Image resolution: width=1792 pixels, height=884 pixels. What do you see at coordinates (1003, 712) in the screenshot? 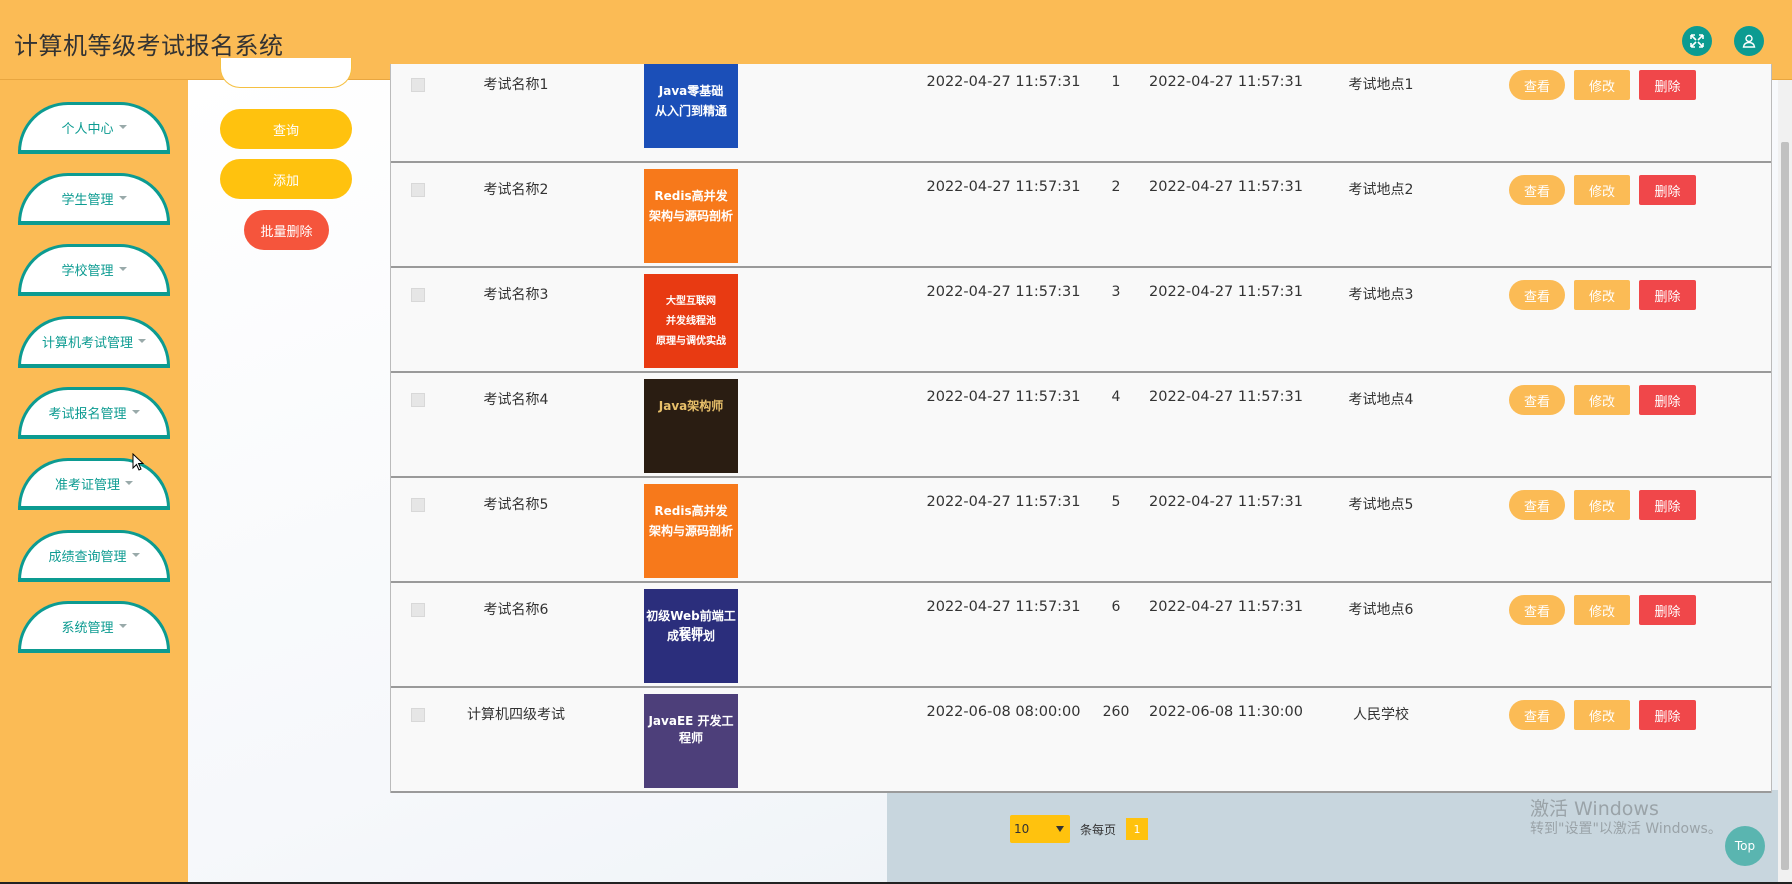
I see `exam-start-time: 2022-06-08 08:00:00` at bounding box center [1003, 712].